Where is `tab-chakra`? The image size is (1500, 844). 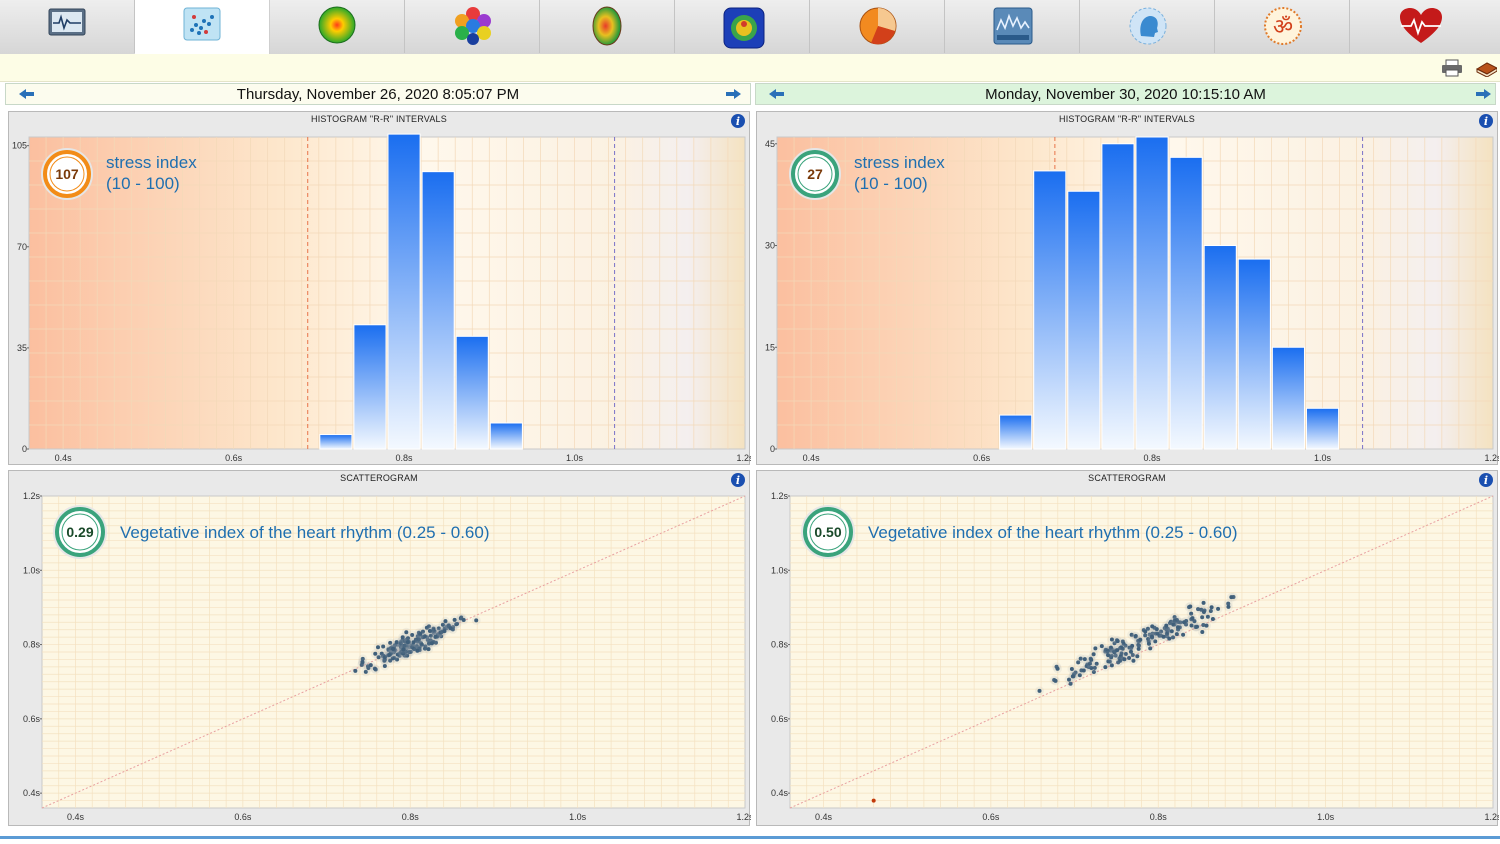
tab-chakra is located at coordinates (742, 26).